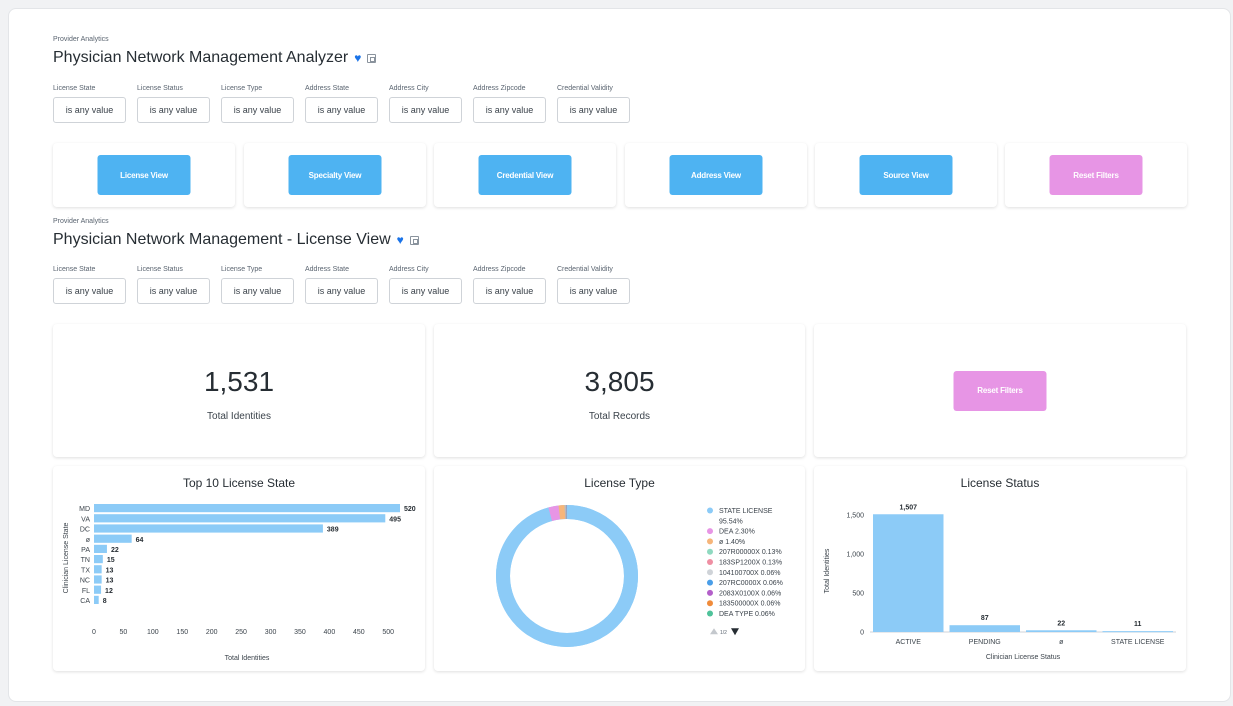  Describe the element at coordinates (855, 515) in the screenshot. I see `y-tick-label: 1,500` at that location.